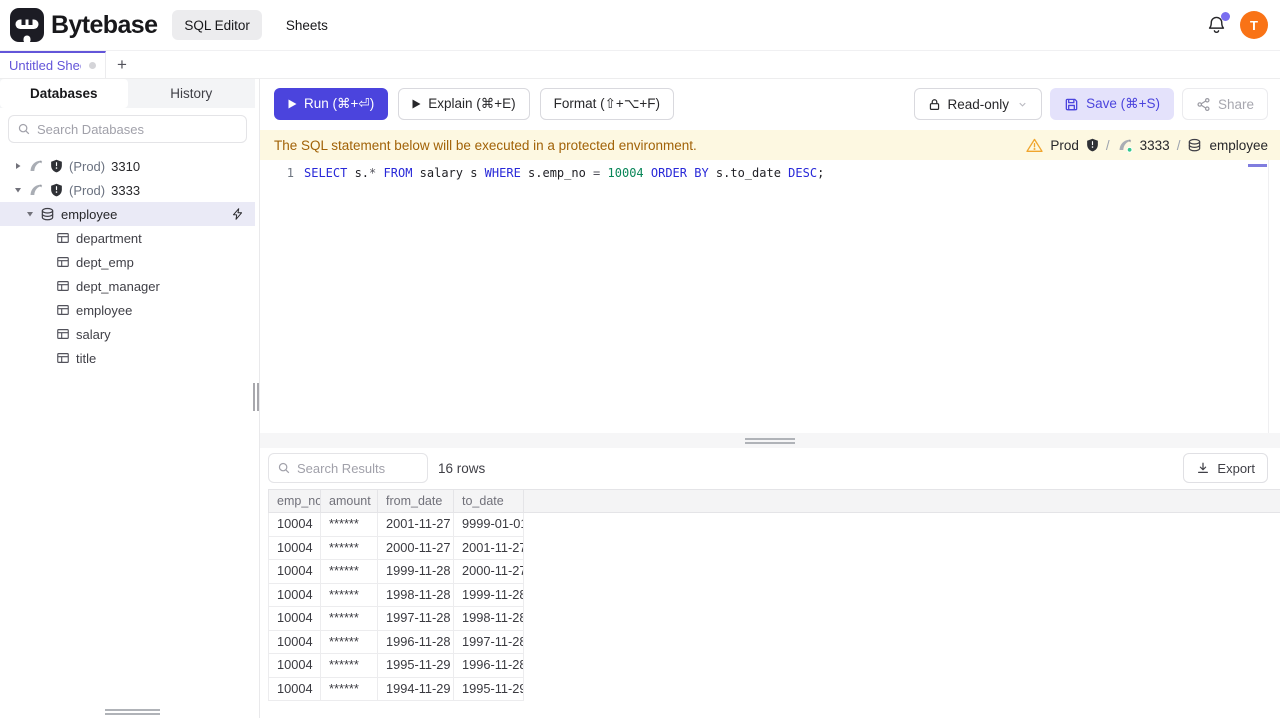  Describe the element at coordinates (137, 129) in the screenshot. I see `database-search-input` at that location.